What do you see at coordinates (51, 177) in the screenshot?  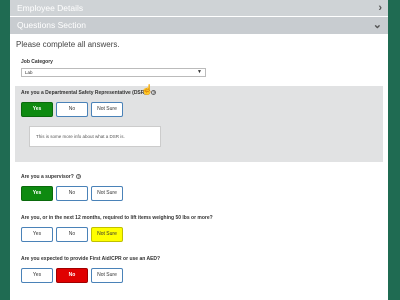 I see `question-text: Are you a supervisor? ?` at bounding box center [51, 177].